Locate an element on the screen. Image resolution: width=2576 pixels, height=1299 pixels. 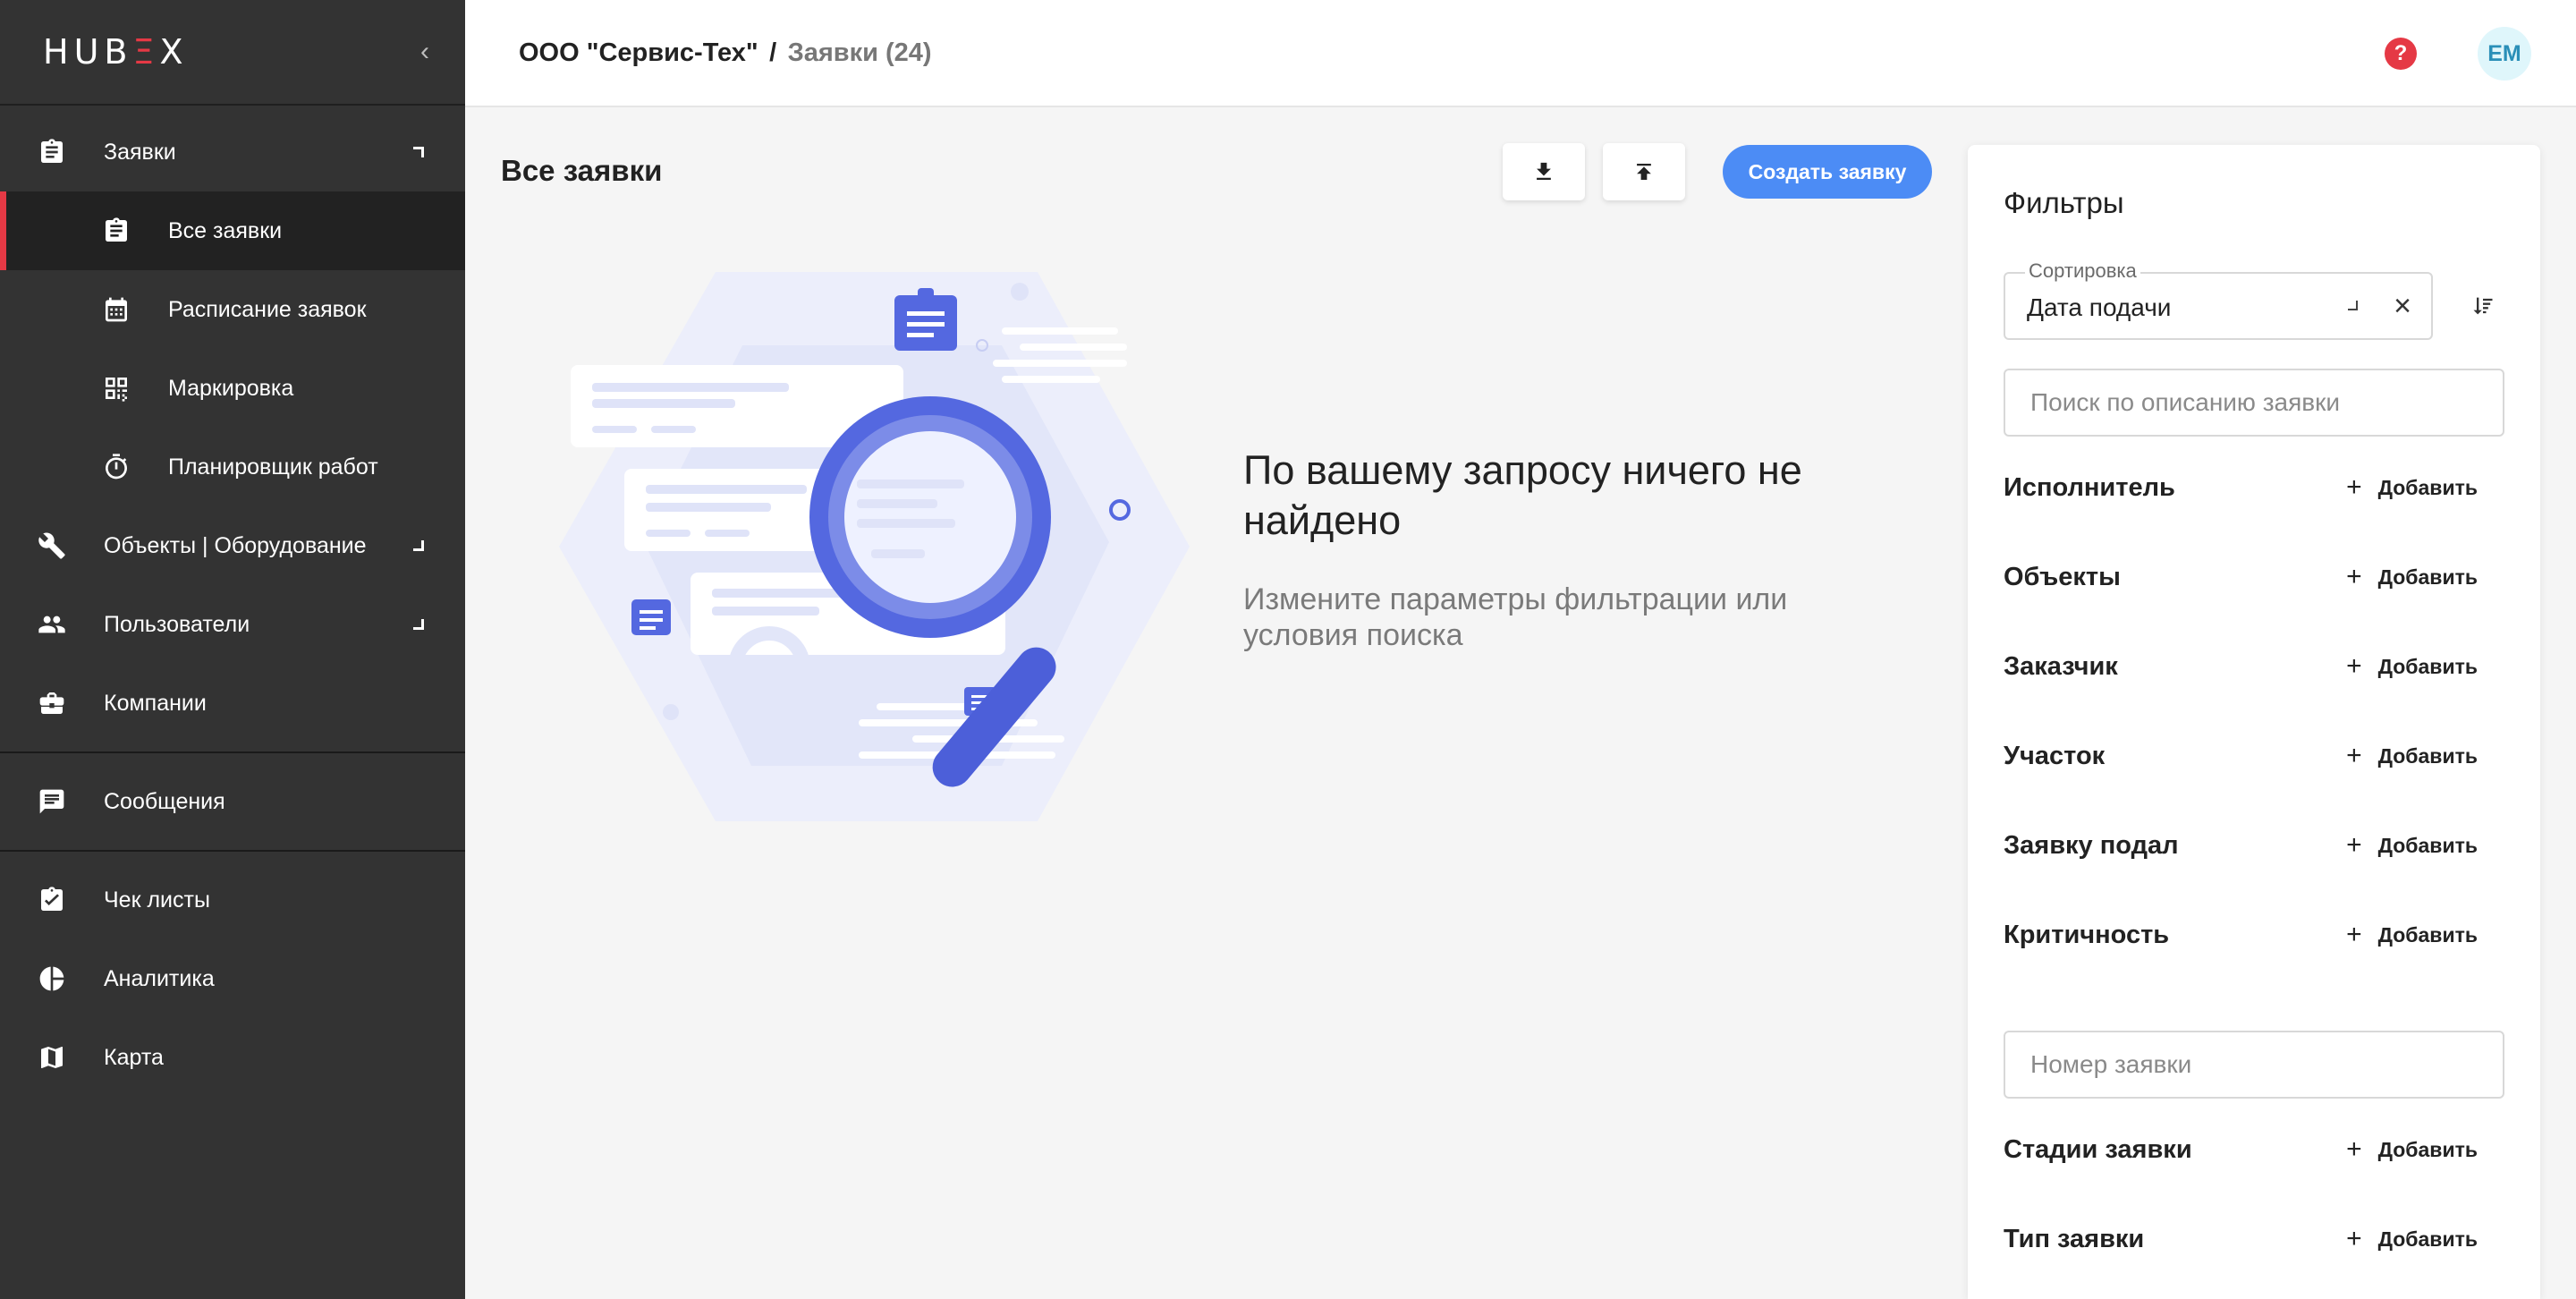
chevron-up-icon is located at coordinates (418, 152).